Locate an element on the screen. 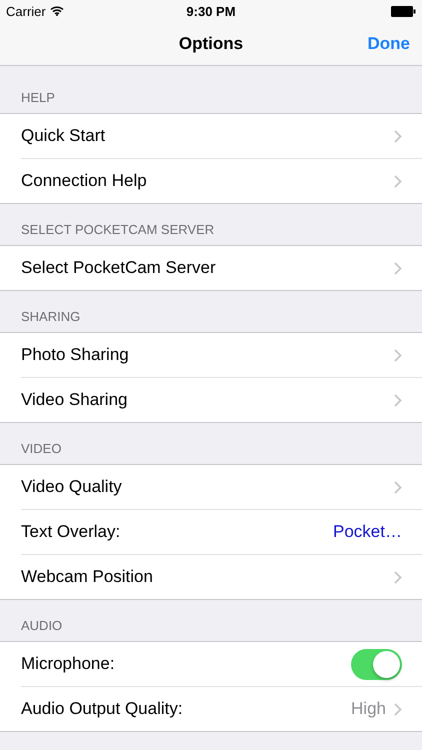 The width and height of the screenshot is (422, 750). row-label: Select PocketCam Server is located at coordinates (118, 268).